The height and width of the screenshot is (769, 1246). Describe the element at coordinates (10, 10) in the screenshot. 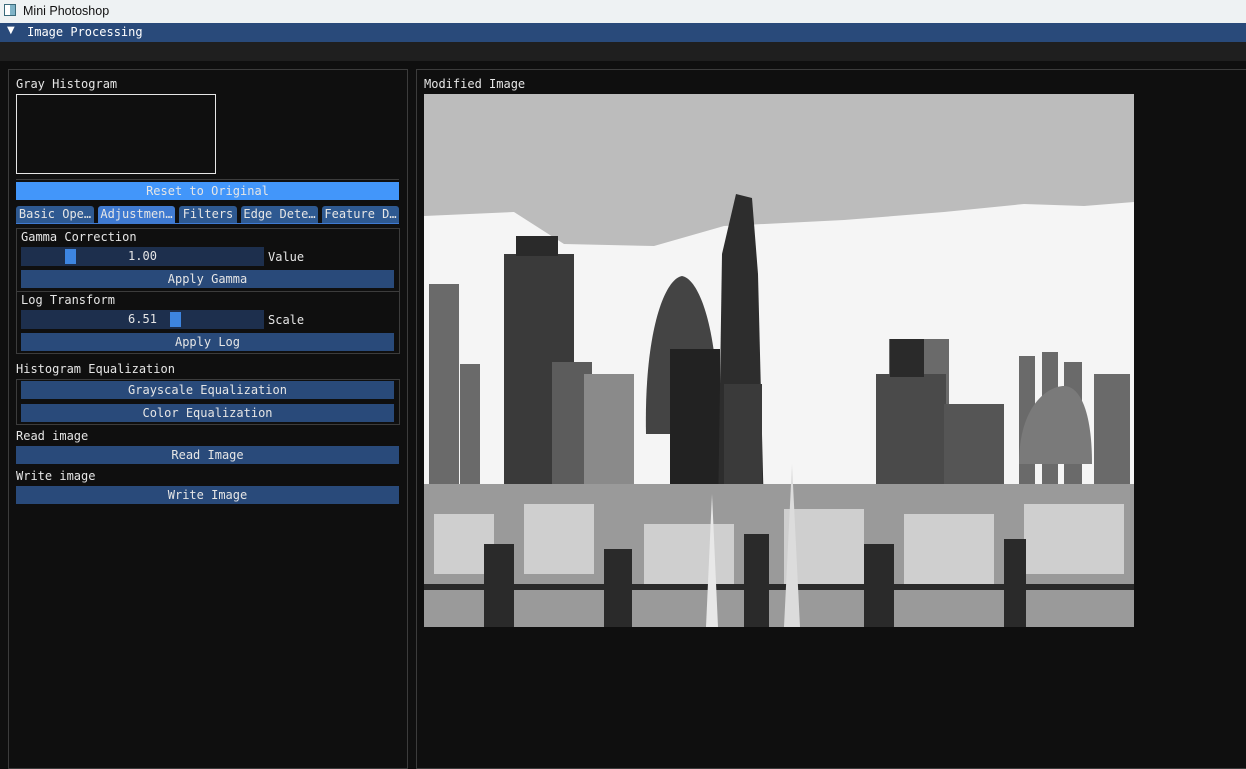

I see `app-icon` at that location.